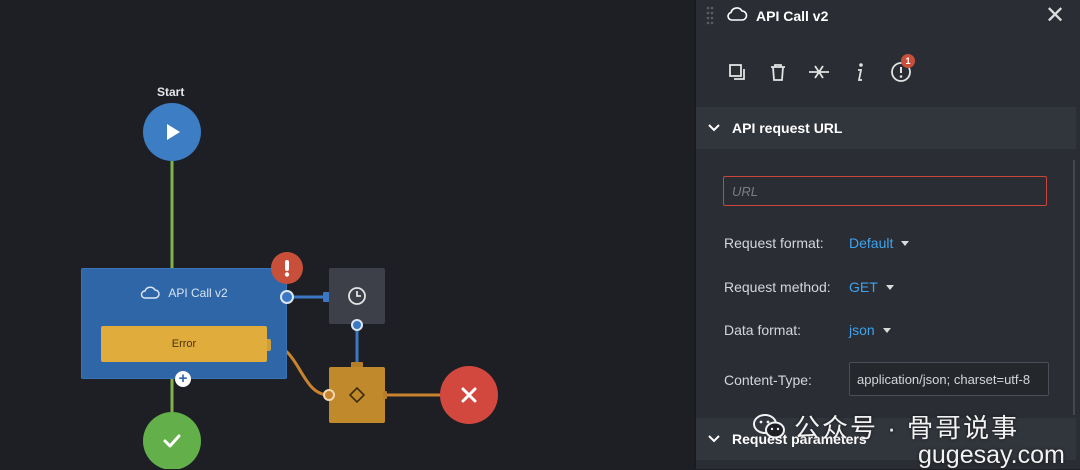 The image size is (1080, 470). I want to click on condition-right-port, so click(385, 395).